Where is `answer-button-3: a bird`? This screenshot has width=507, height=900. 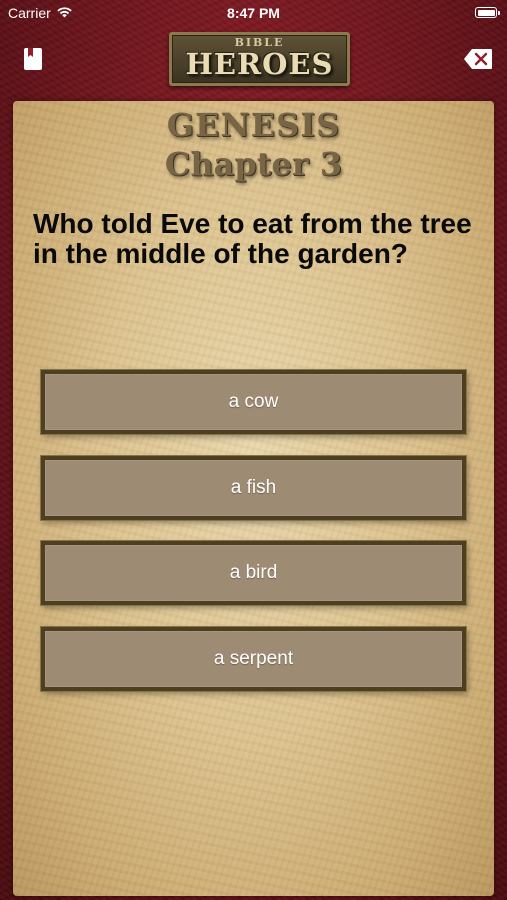 answer-button-3: a bird is located at coordinates (253, 573).